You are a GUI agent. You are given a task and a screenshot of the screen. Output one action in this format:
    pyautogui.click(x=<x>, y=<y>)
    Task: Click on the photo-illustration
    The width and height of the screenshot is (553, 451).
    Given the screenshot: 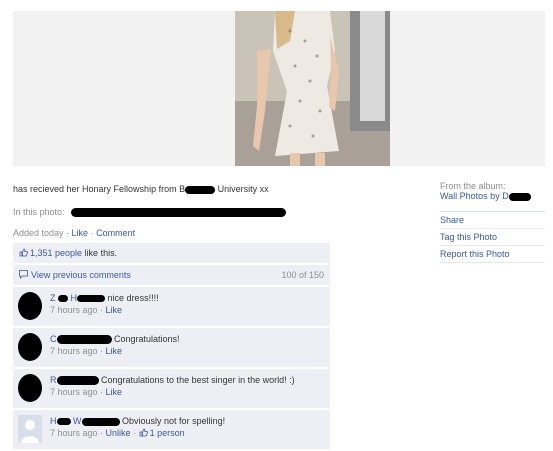 What is the action you would take?
    pyautogui.click(x=312, y=88)
    